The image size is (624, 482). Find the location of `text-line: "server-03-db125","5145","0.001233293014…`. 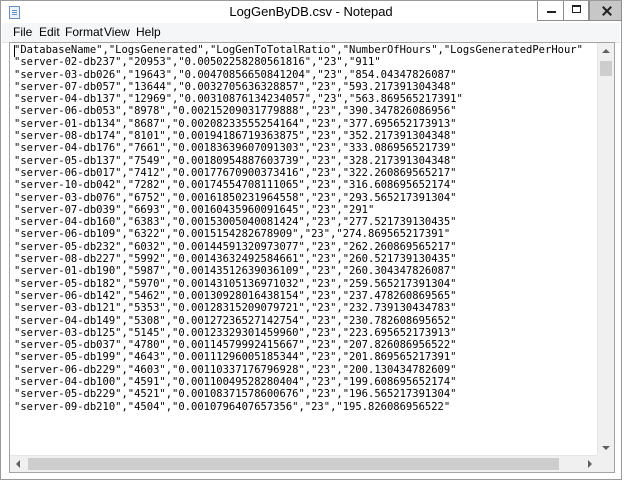

text-line: "server-03-db125","5145","0.001233293014… is located at coordinates (309, 333).